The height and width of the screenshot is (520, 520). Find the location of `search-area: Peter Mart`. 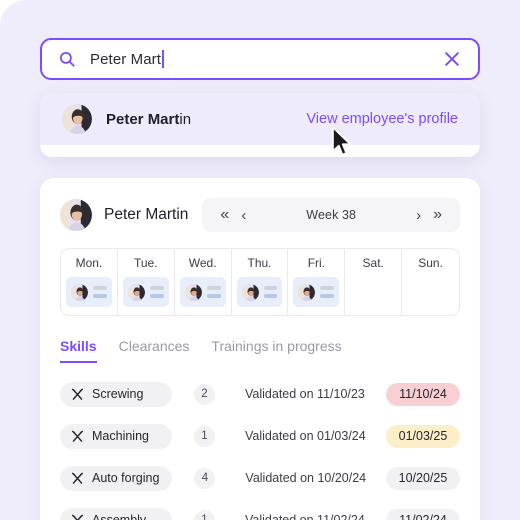

search-area: Peter Mart is located at coordinates (260, 59).